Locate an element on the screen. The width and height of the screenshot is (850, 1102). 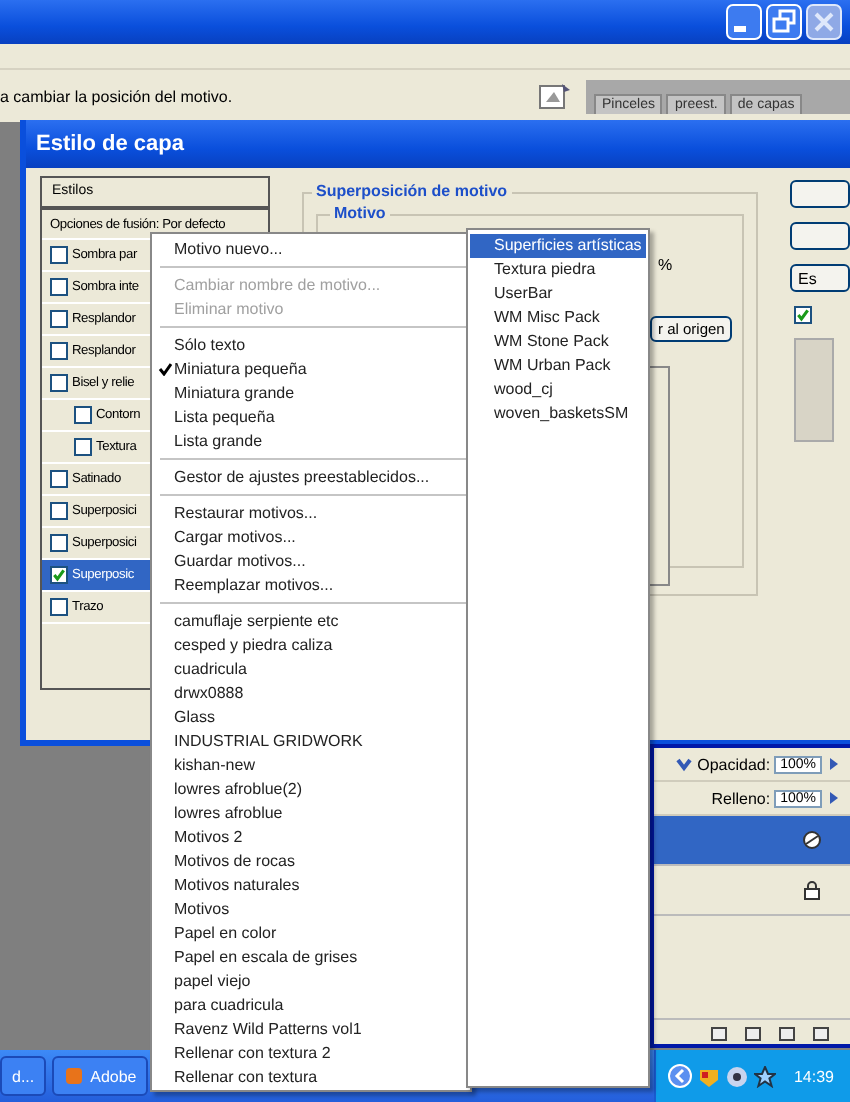
group-title: Superposición de motivo is located at coordinates (412, 191).